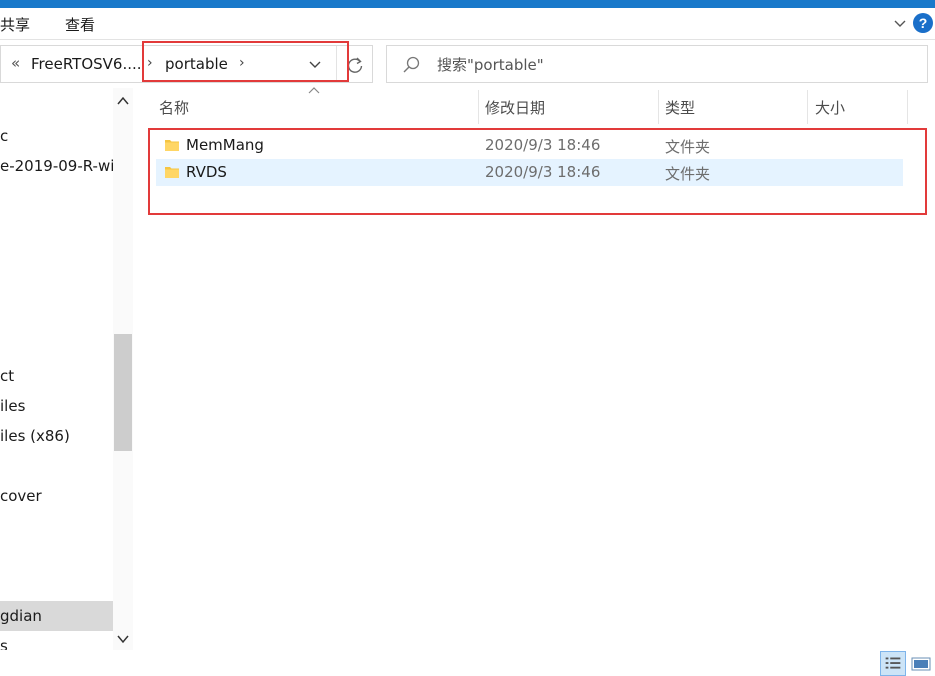  Describe the element at coordinates (56, 640) in the screenshot. I see `nav-item: s` at that location.